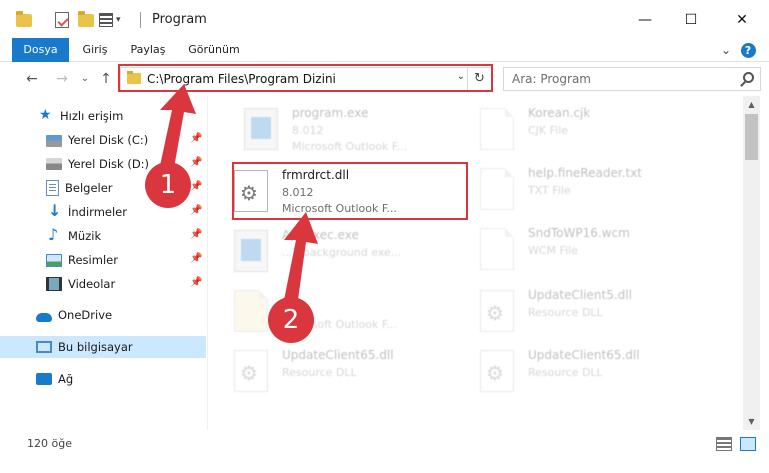 The height and width of the screenshot is (473, 769). What do you see at coordinates (291, 320) in the screenshot?
I see `step-2-badge: 2` at bounding box center [291, 320].